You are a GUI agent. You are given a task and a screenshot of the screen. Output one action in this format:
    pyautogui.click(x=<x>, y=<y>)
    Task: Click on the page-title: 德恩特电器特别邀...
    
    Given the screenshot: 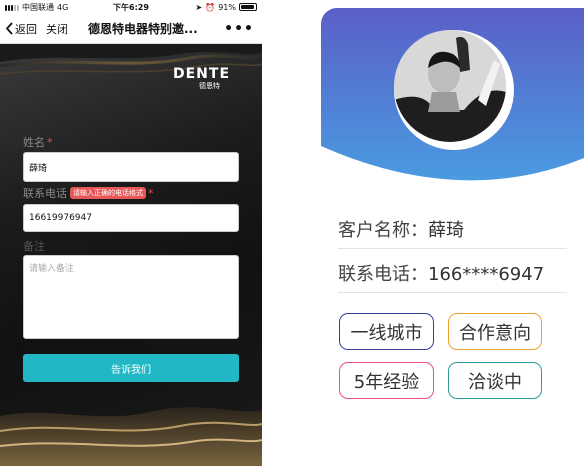 What is the action you would take?
    pyautogui.click(x=143, y=29)
    